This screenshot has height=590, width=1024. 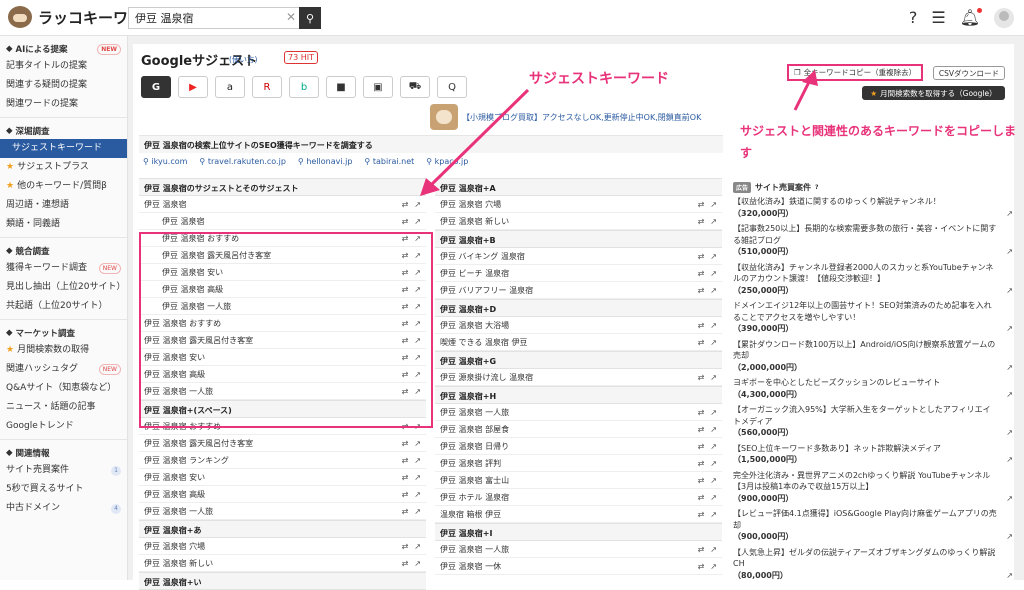 What do you see at coordinates (63, 186) in the screenshot?
I see `sidebar-item-1-2: ★ 他のキーワード/質問β` at bounding box center [63, 186].